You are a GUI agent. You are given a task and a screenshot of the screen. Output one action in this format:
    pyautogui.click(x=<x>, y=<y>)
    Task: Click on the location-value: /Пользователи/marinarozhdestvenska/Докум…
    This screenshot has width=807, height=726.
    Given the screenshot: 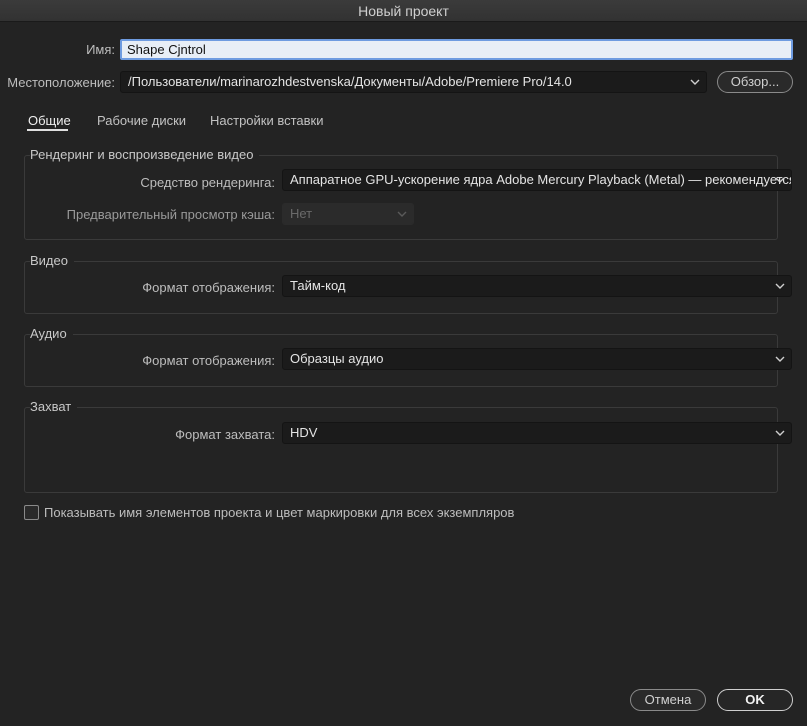 What is the action you would take?
    pyautogui.click(x=350, y=81)
    